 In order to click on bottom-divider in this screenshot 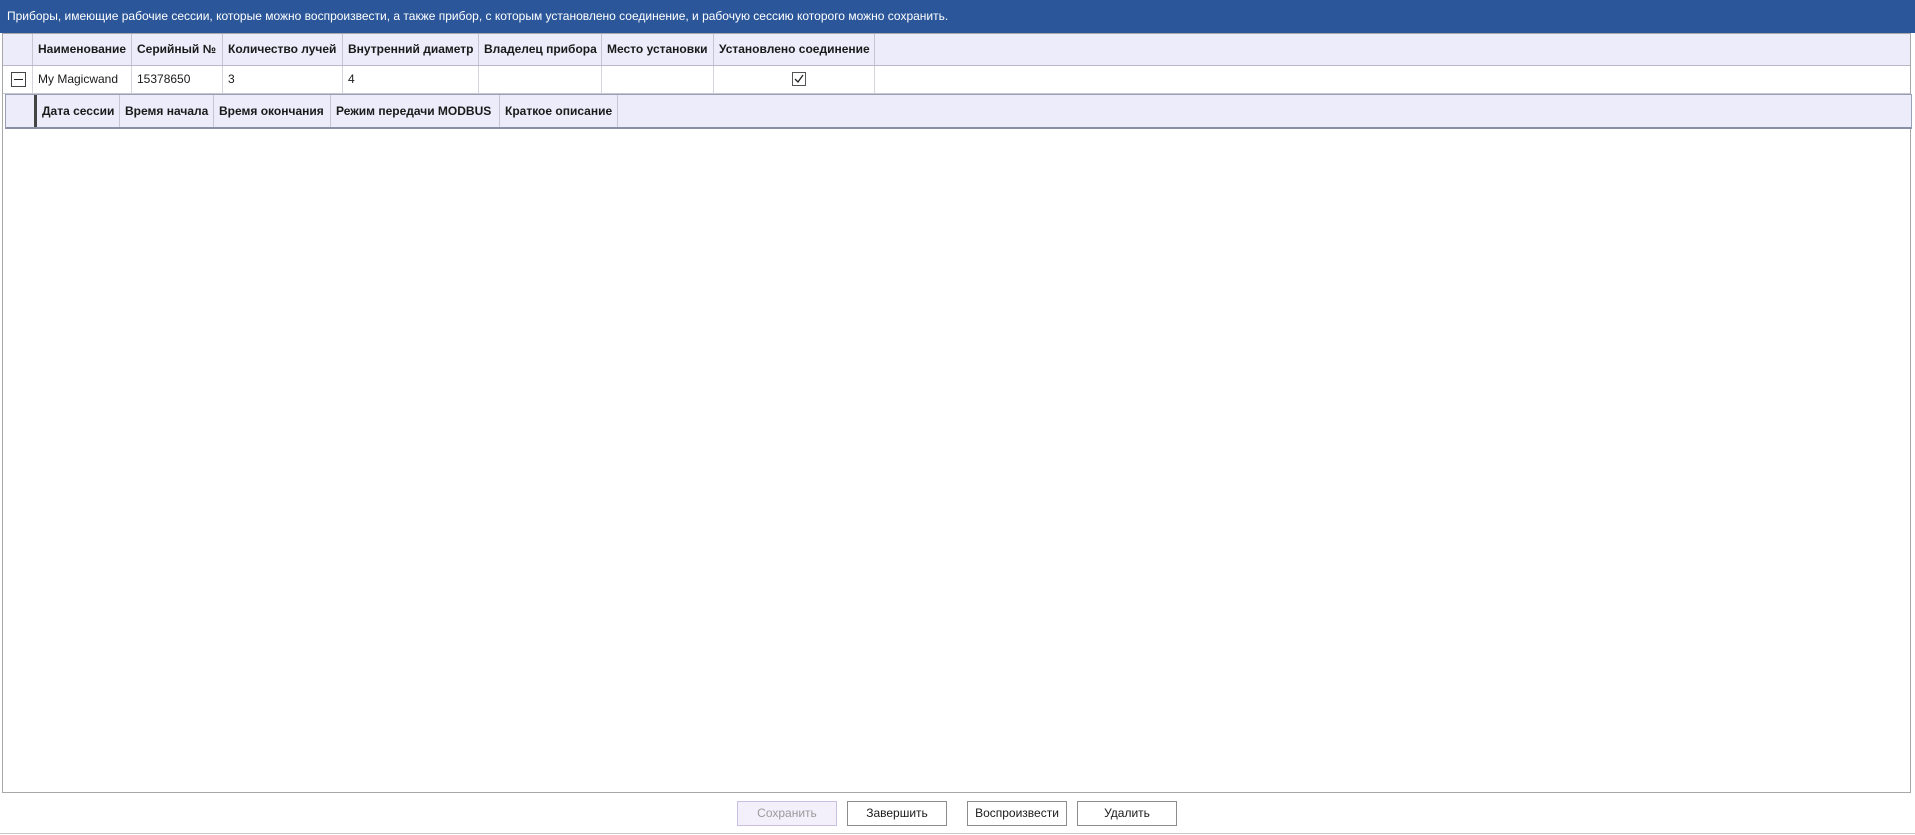, I will do `click(957, 833)`.